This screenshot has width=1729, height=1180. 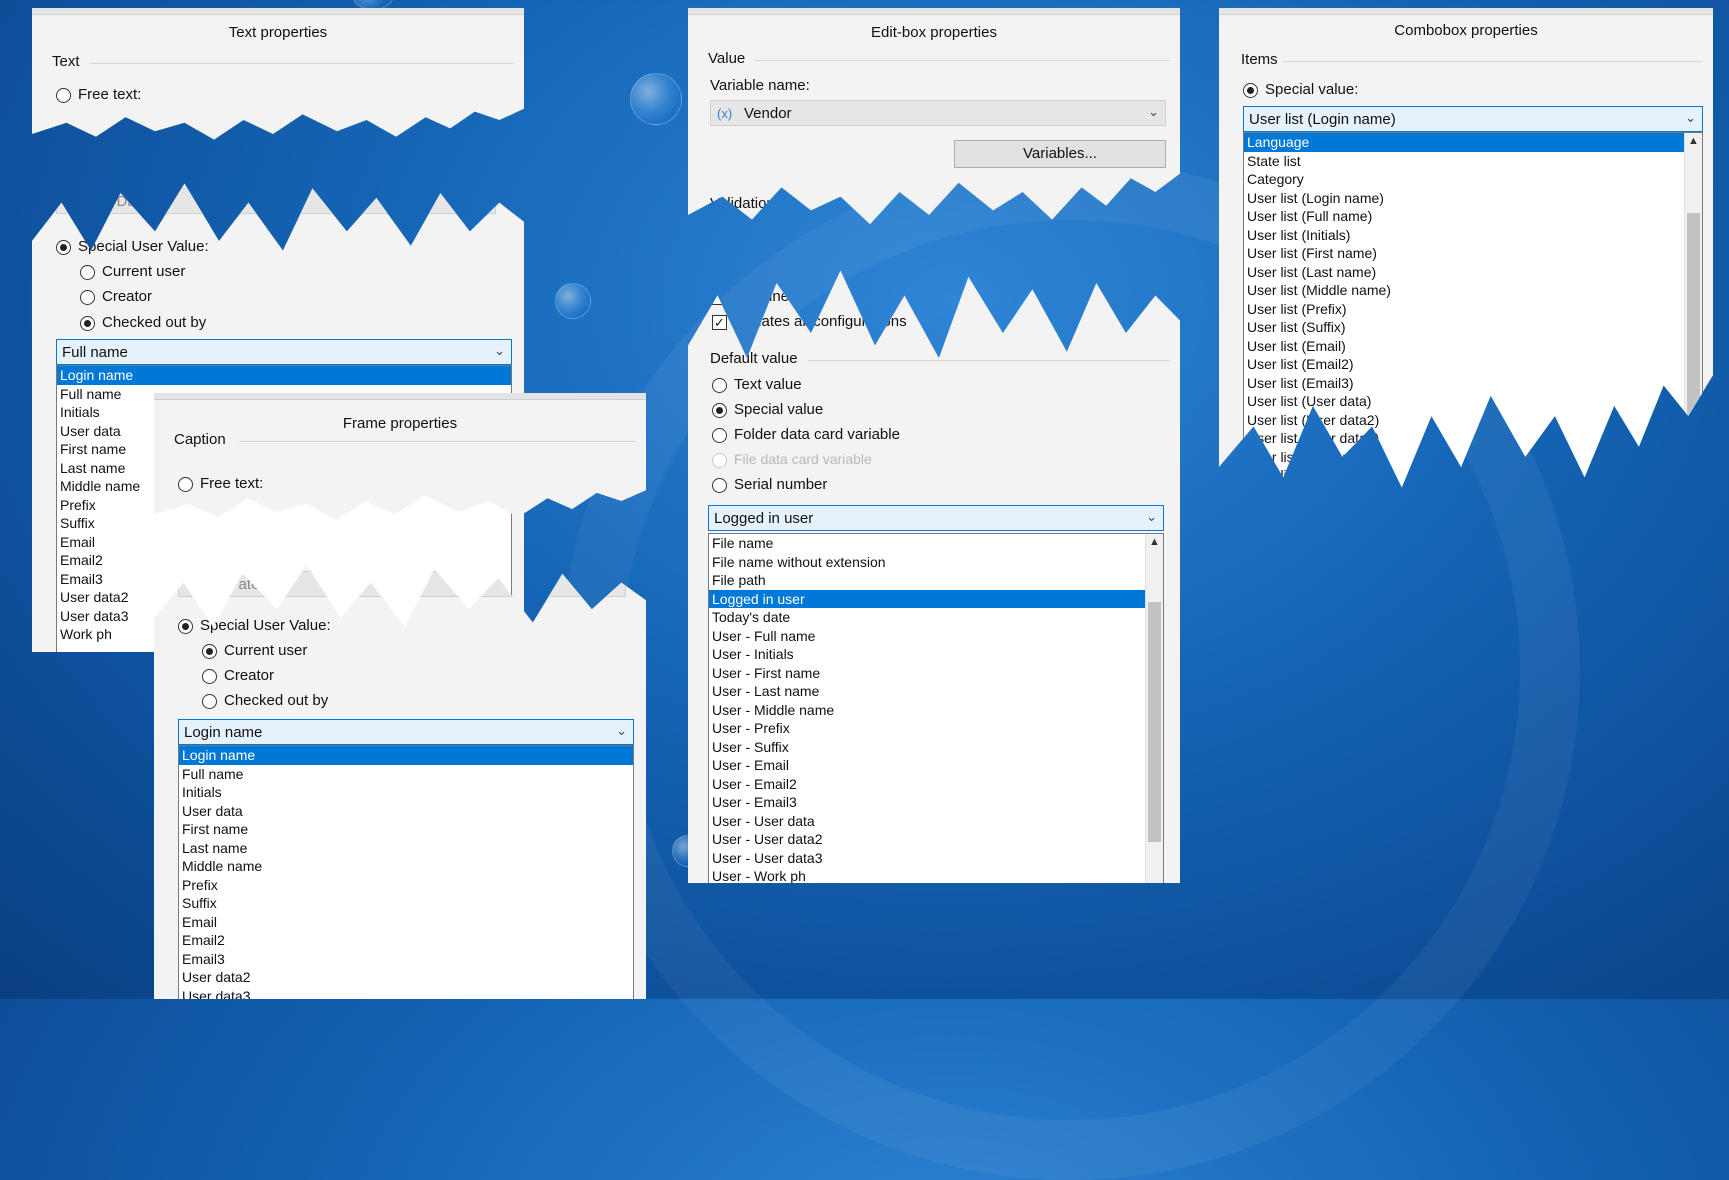 What do you see at coordinates (1473, 179) in the screenshot?
I see `list-item: Category` at bounding box center [1473, 179].